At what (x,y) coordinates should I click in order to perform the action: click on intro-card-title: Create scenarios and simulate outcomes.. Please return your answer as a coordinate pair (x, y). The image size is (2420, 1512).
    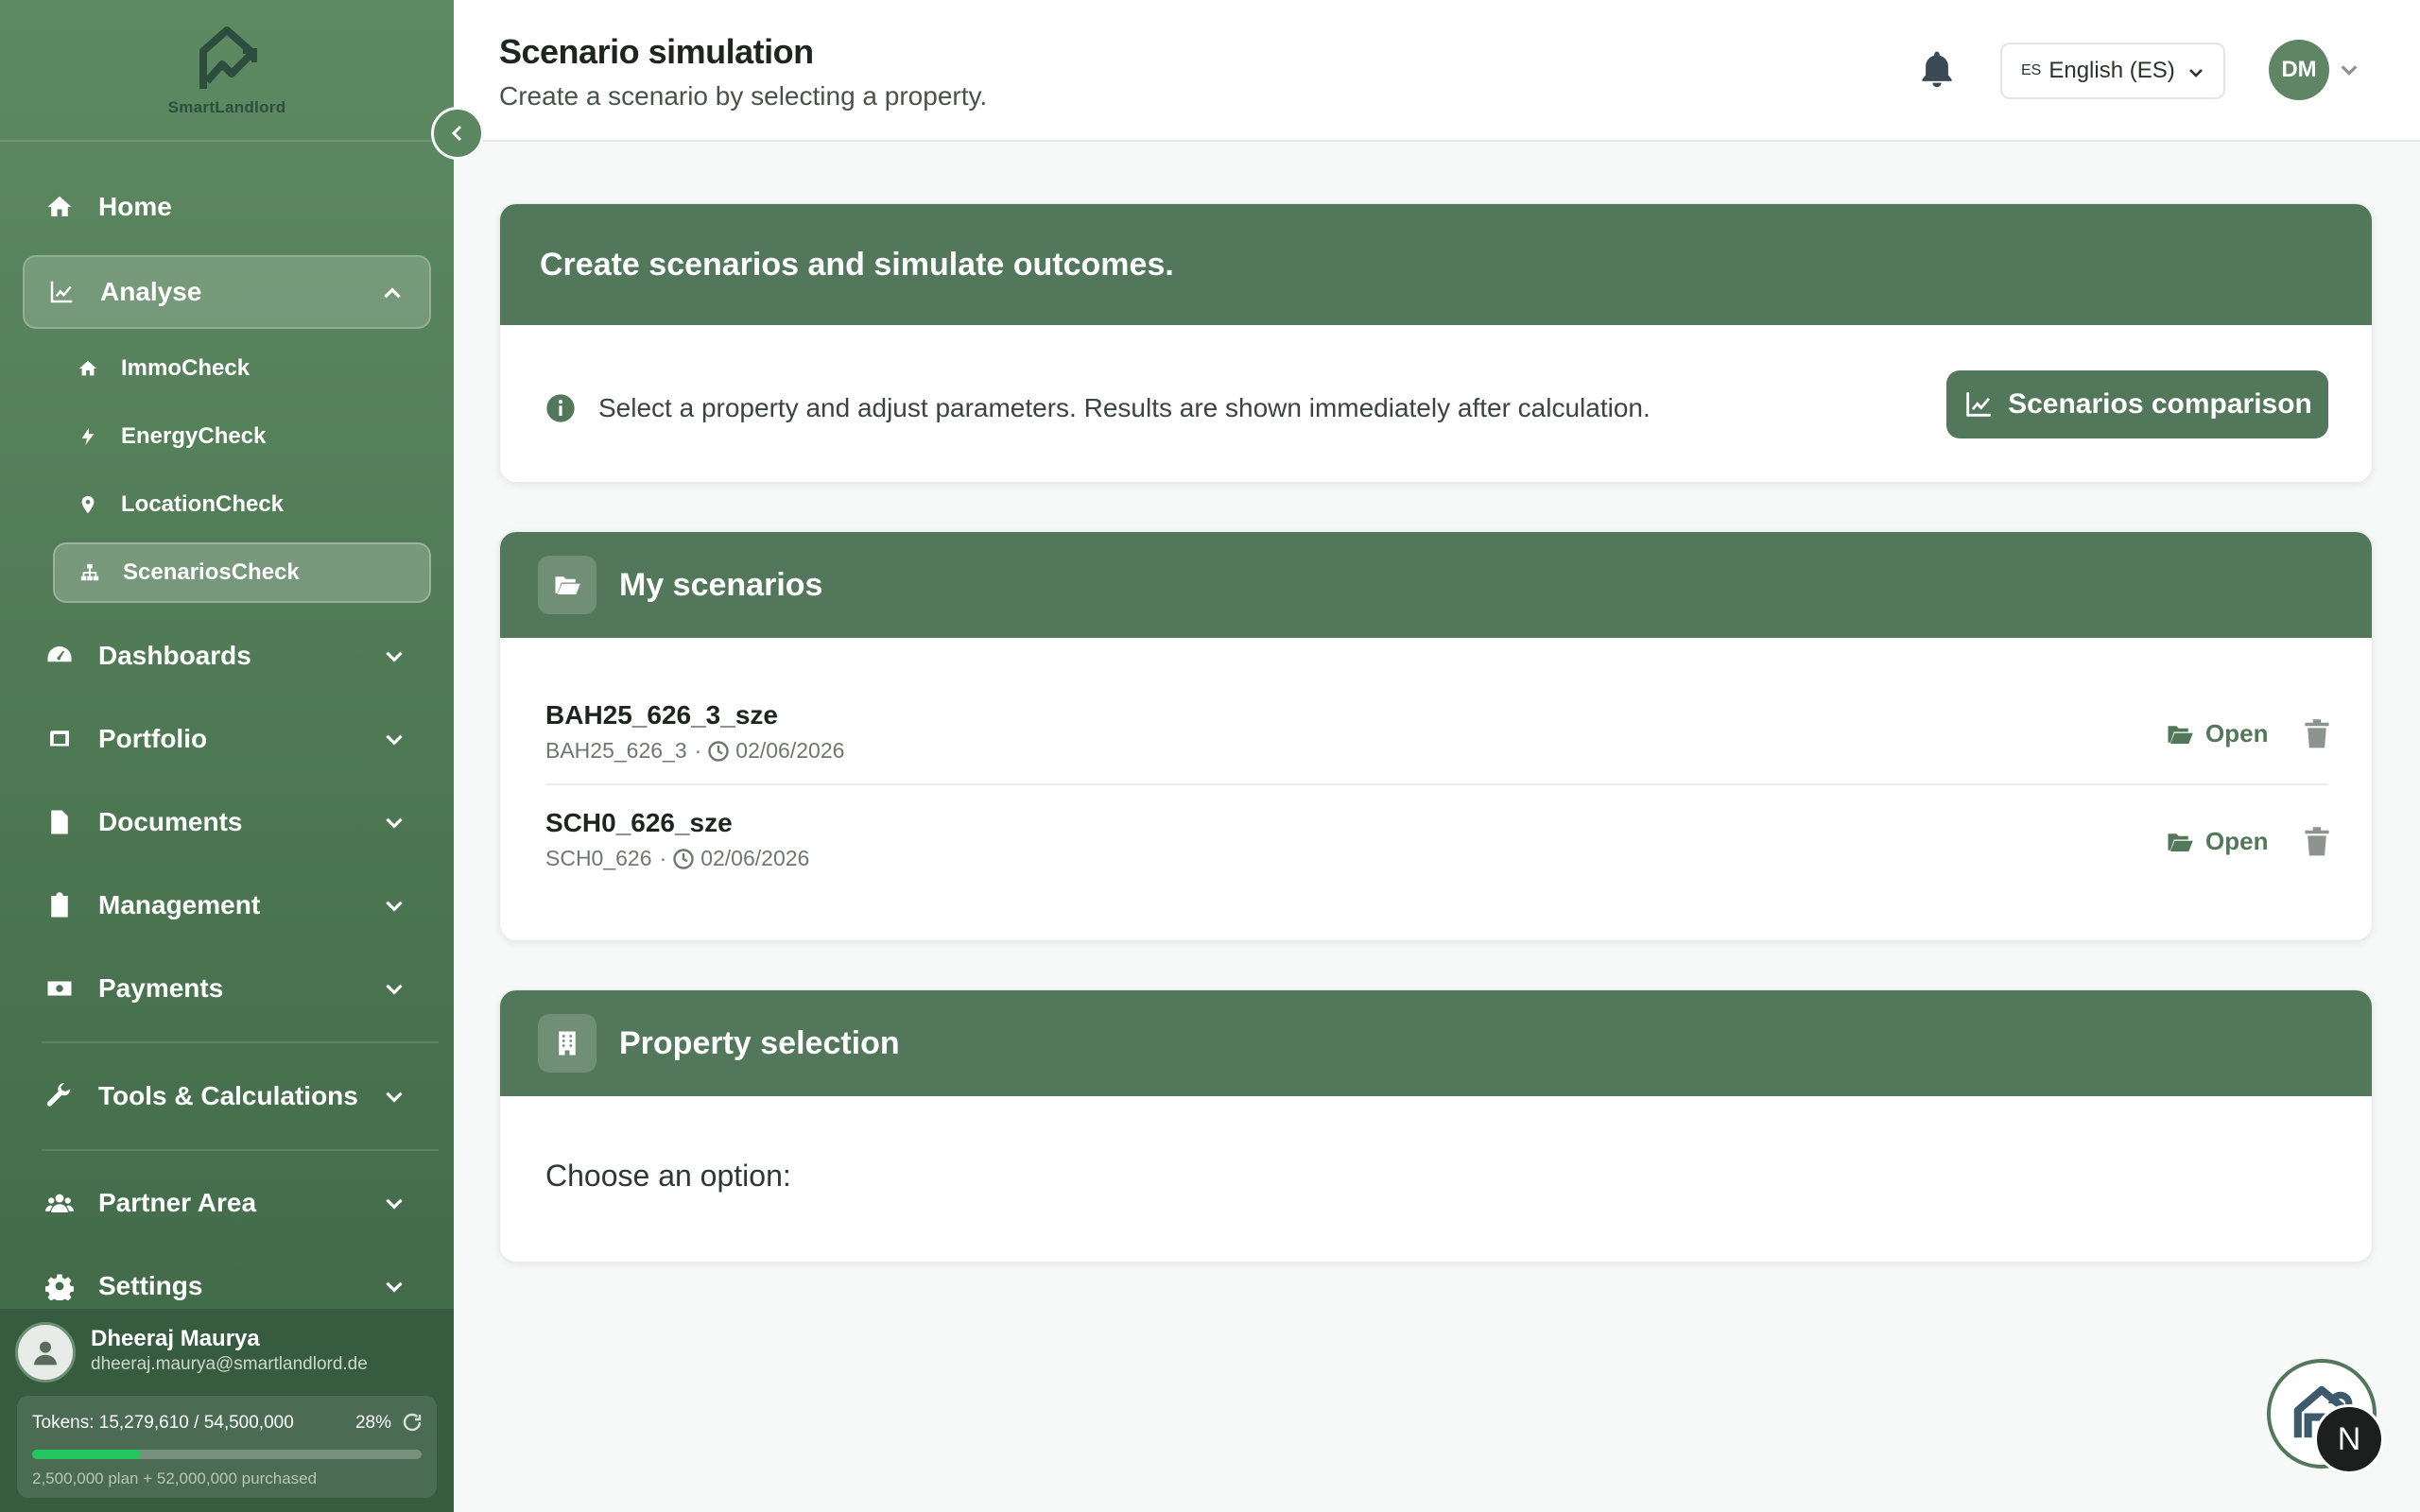
    Looking at the image, I should click on (857, 264).